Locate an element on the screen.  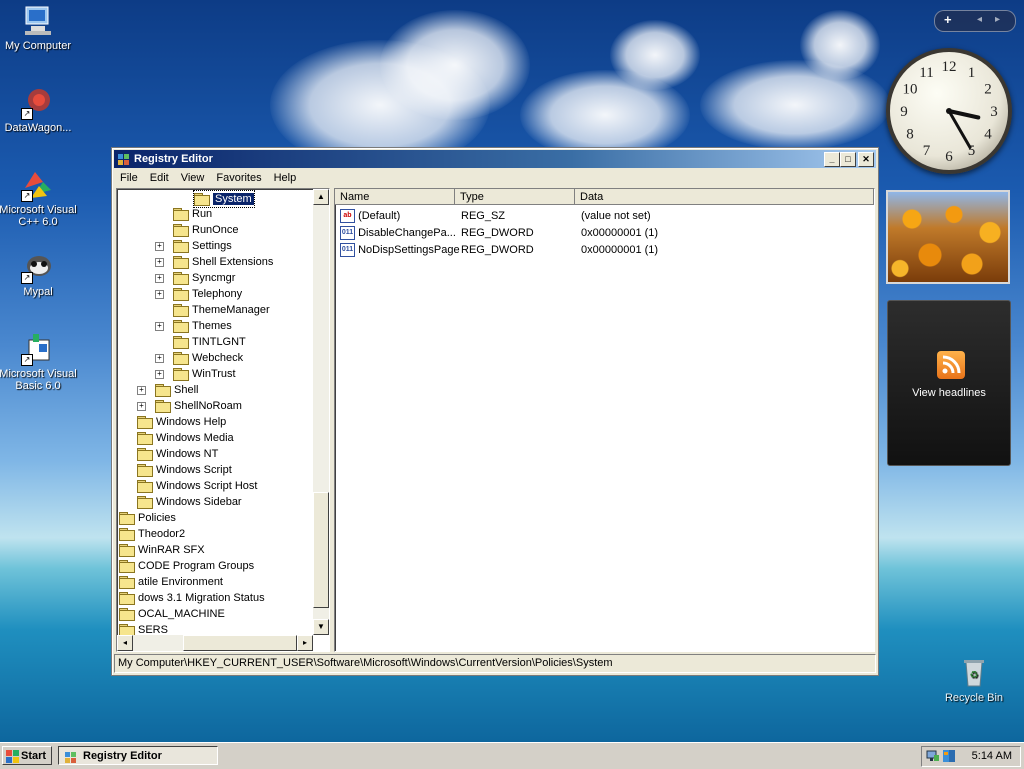
taskbar-button-registry-editor: Registry Editor is located at coordinates (138, 755).